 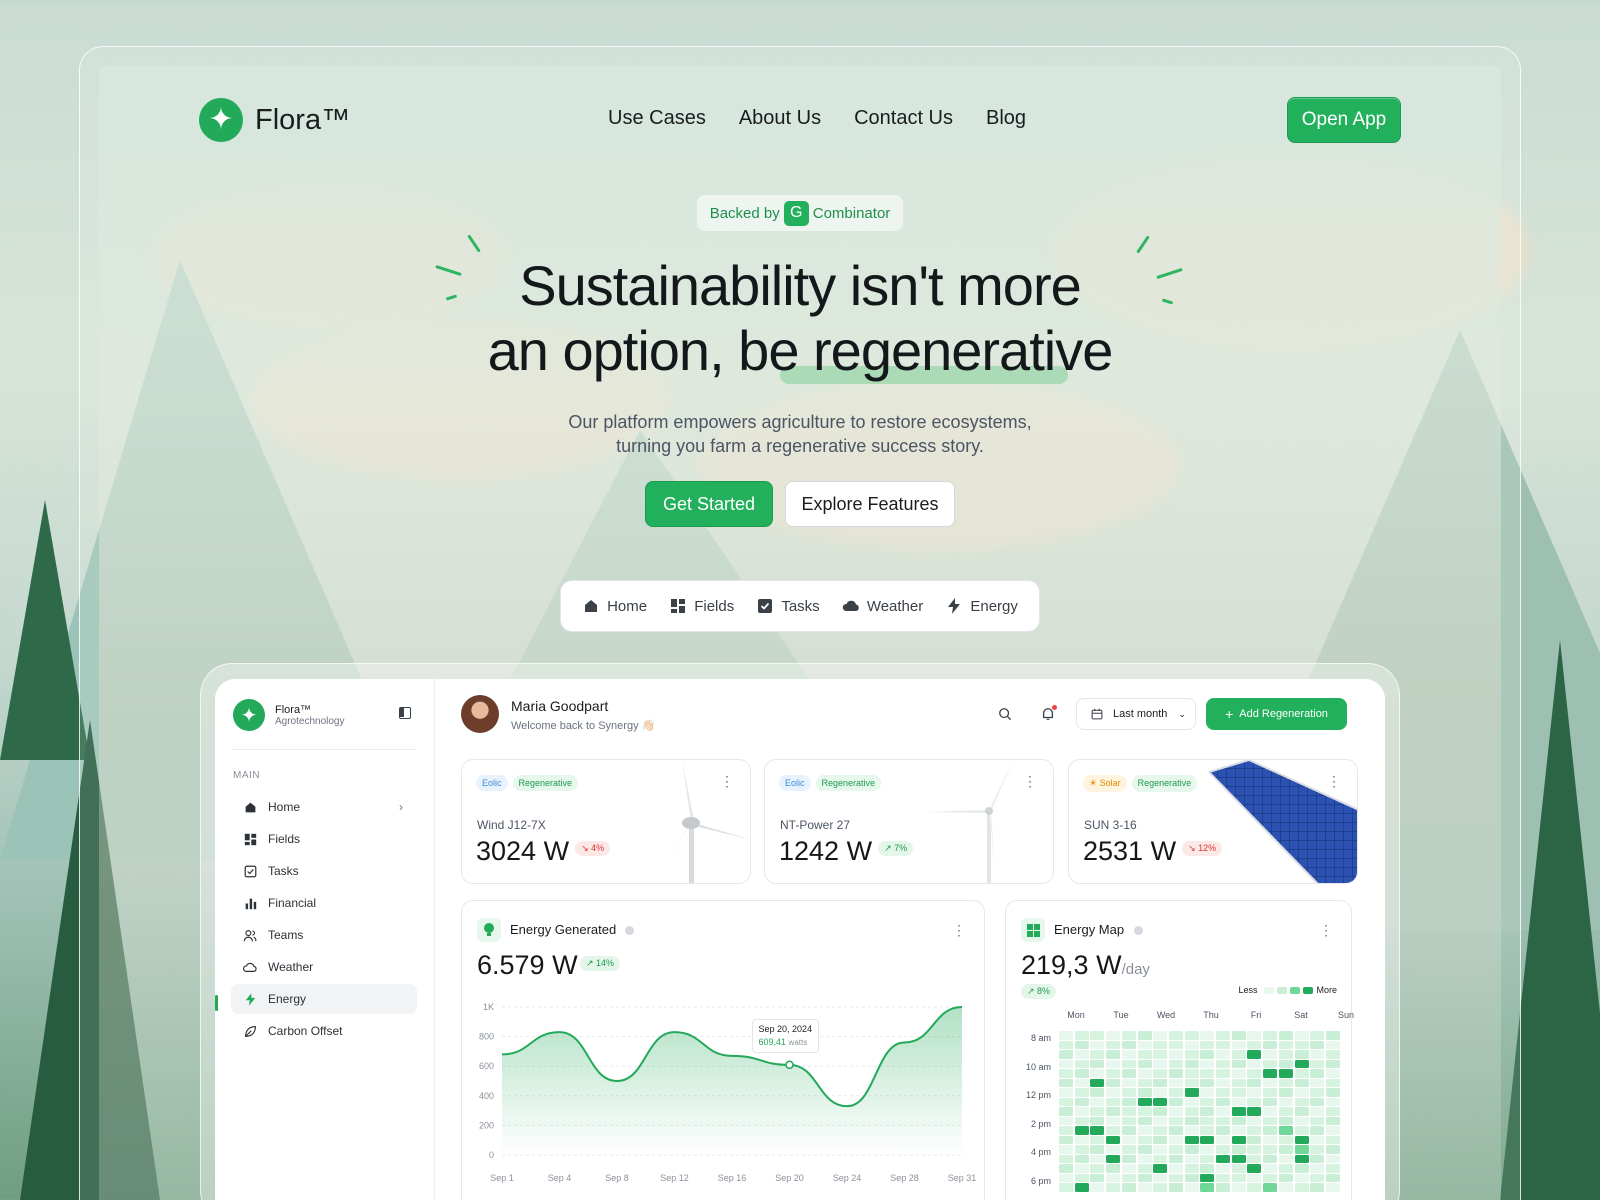 I want to click on sidebar-item-carbon-offset: Carbon Offset, so click(x=324, y=1031).